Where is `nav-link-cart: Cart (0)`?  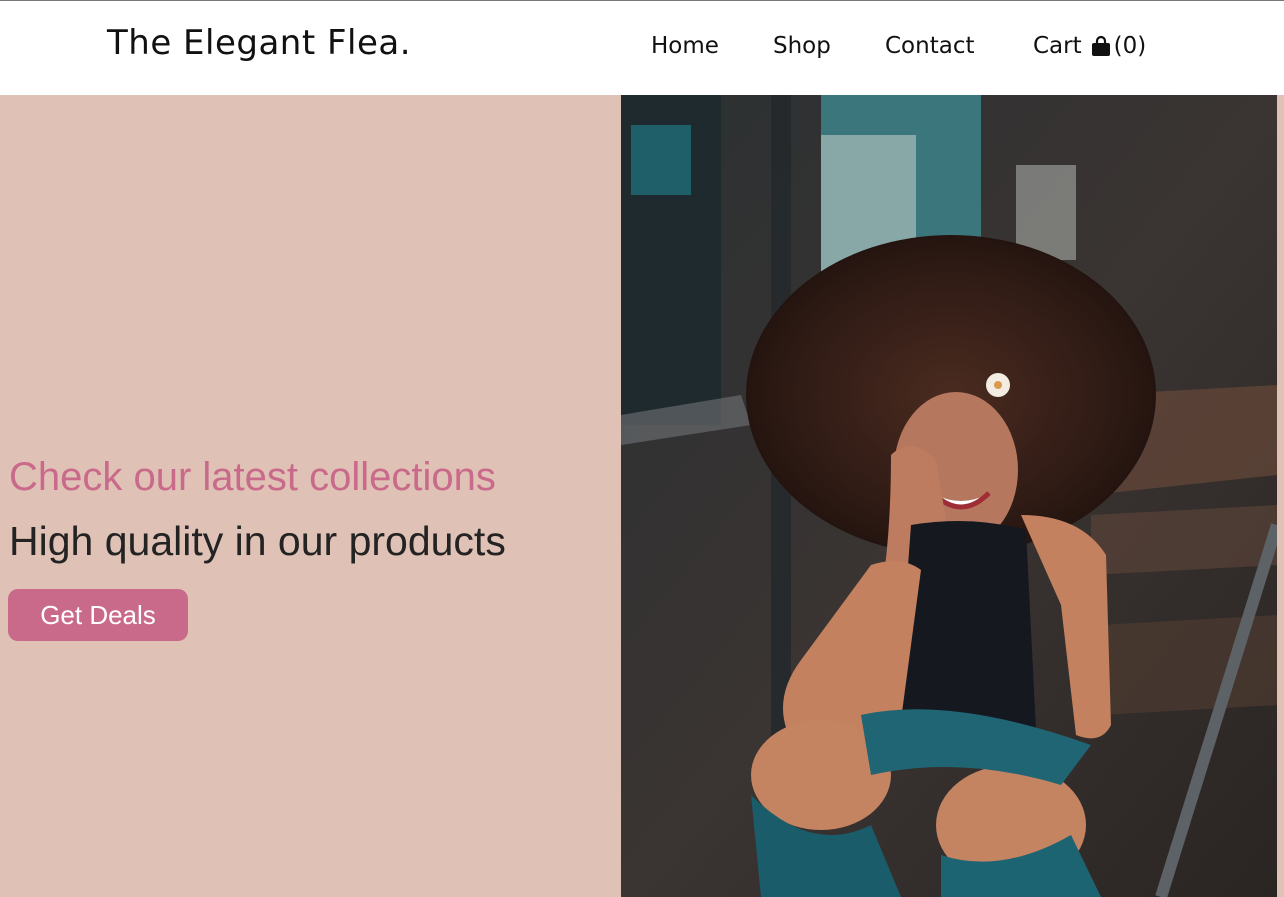 nav-link-cart: Cart (0) is located at coordinates (1089, 46).